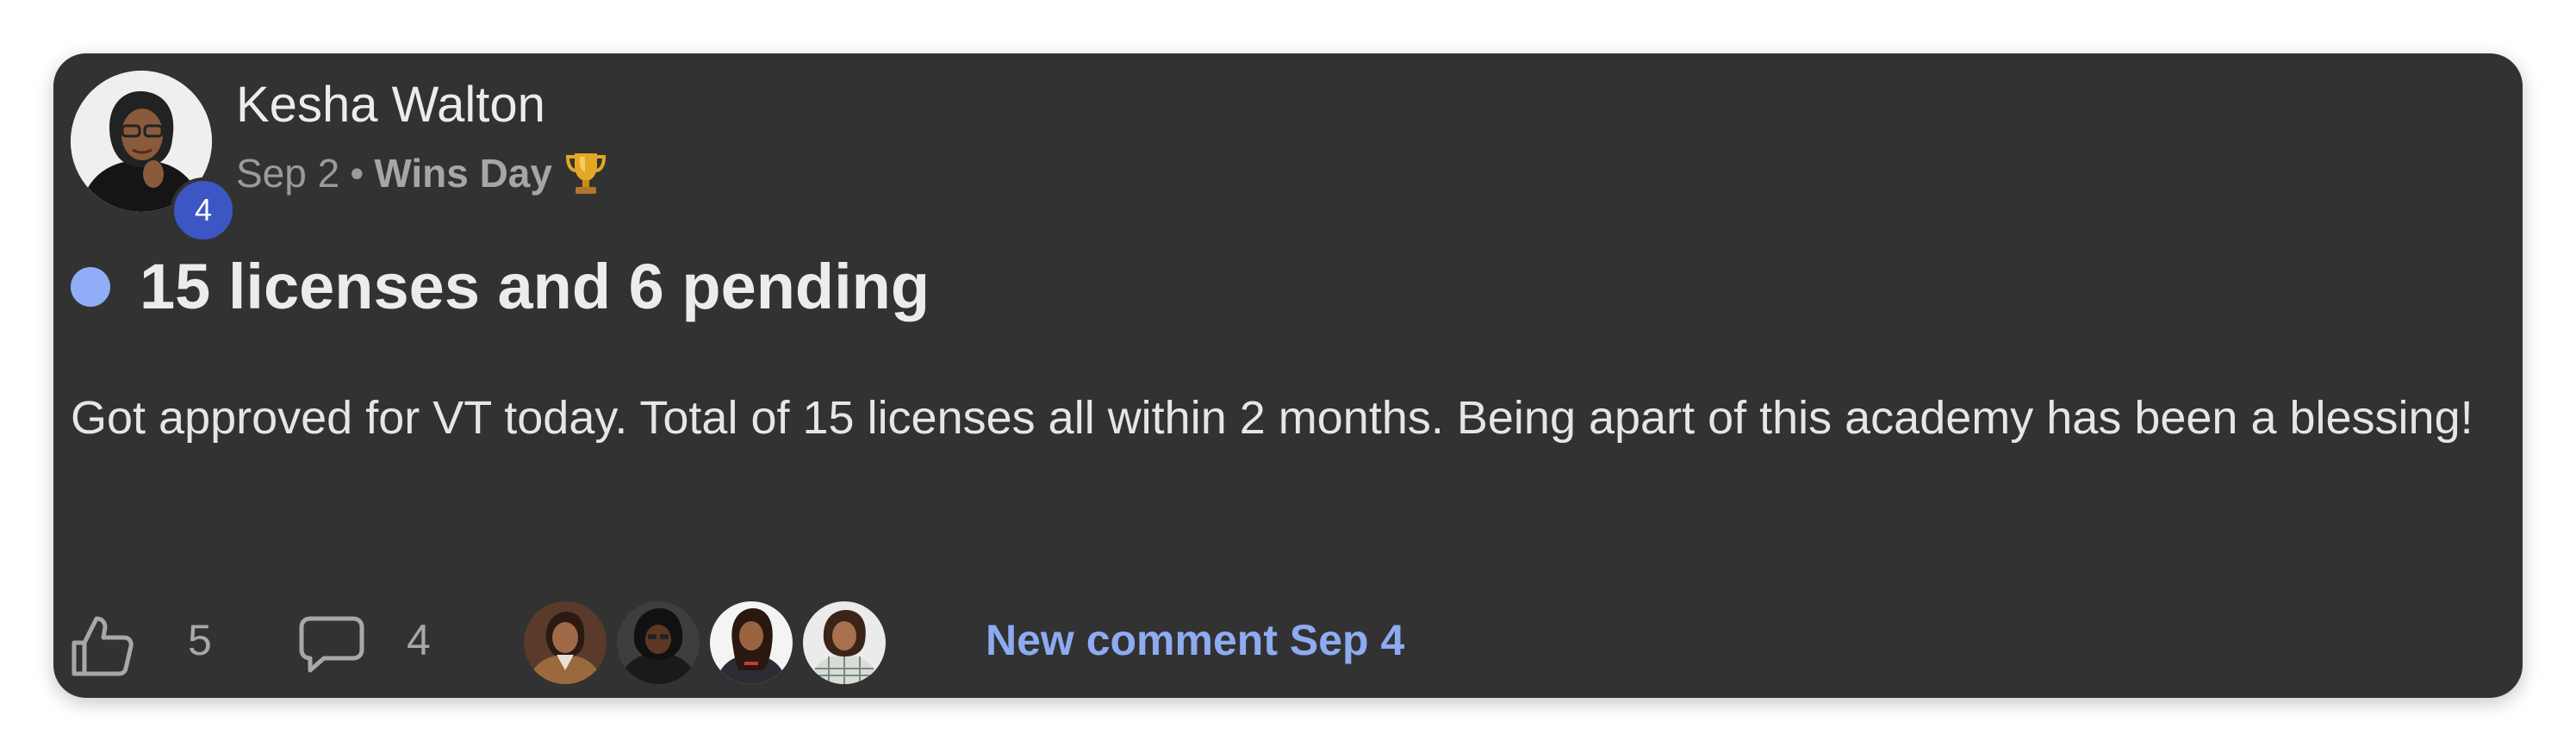  I want to click on post-title: 15 licenses and 6 pending, so click(535, 286).